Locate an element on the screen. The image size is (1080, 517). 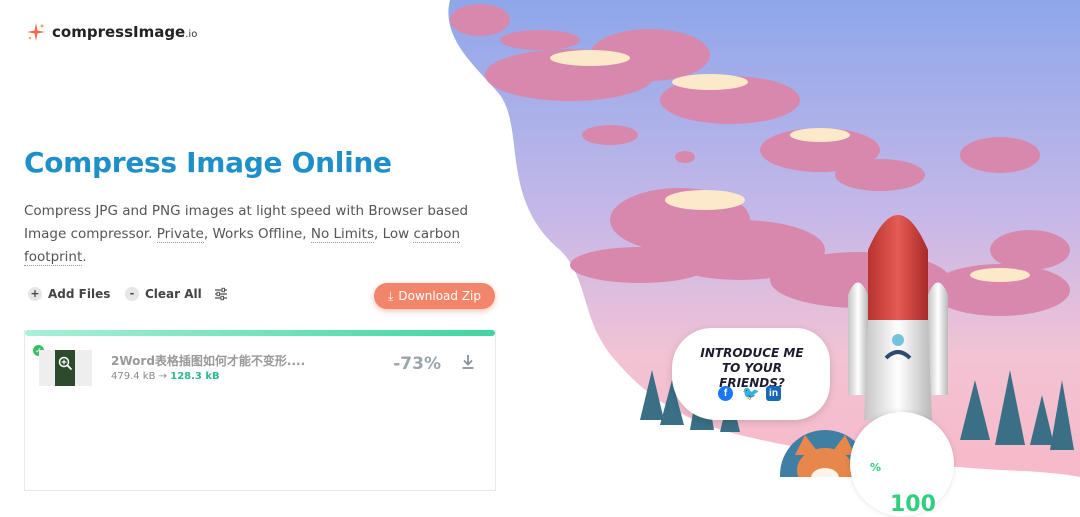
compression-score-badge: 100% is located at coordinates (902, 464).